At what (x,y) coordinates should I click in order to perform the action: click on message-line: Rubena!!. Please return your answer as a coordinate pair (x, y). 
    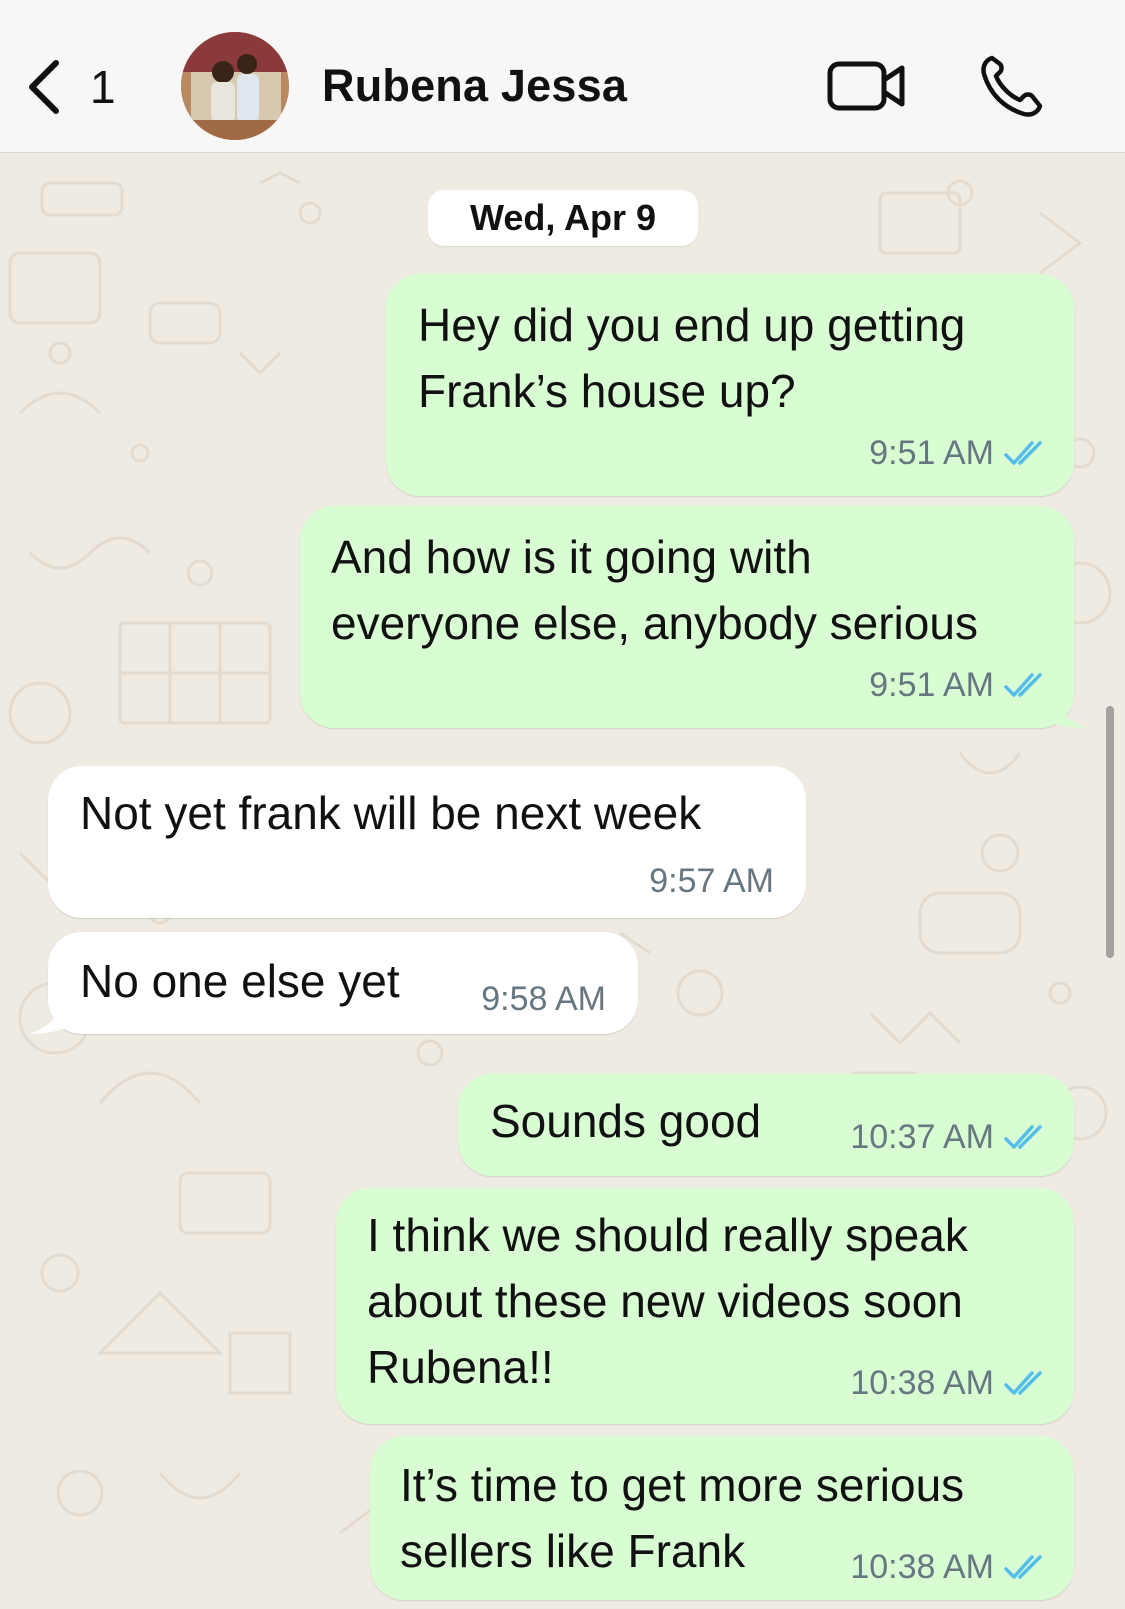
    Looking at the image, I should click on (460, 1367).